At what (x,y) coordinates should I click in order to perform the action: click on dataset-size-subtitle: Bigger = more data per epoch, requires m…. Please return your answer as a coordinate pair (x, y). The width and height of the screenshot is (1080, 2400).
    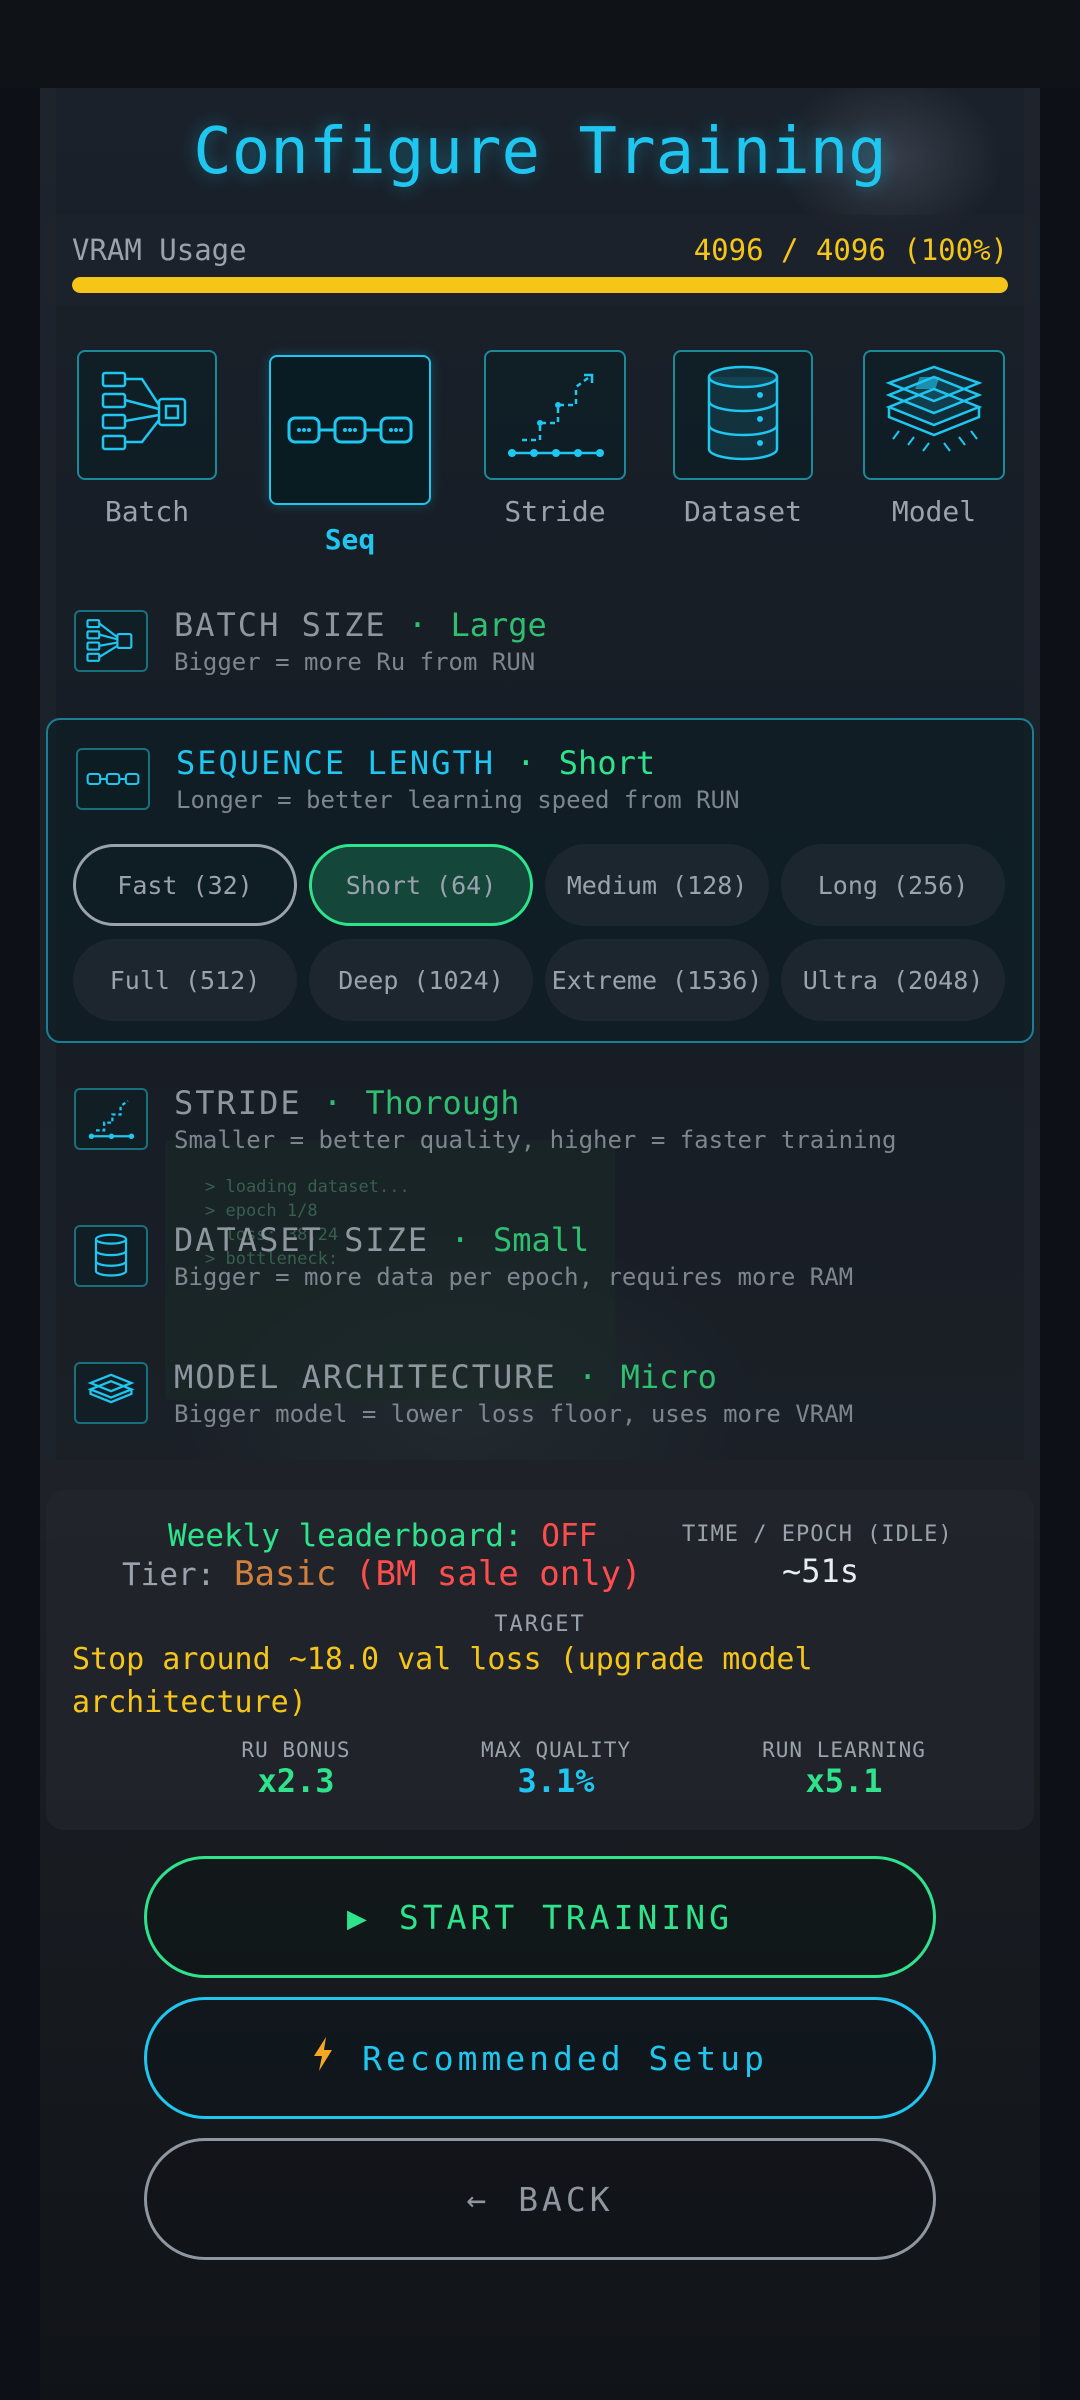
    Looking at the image, I should click on (514, 1277).